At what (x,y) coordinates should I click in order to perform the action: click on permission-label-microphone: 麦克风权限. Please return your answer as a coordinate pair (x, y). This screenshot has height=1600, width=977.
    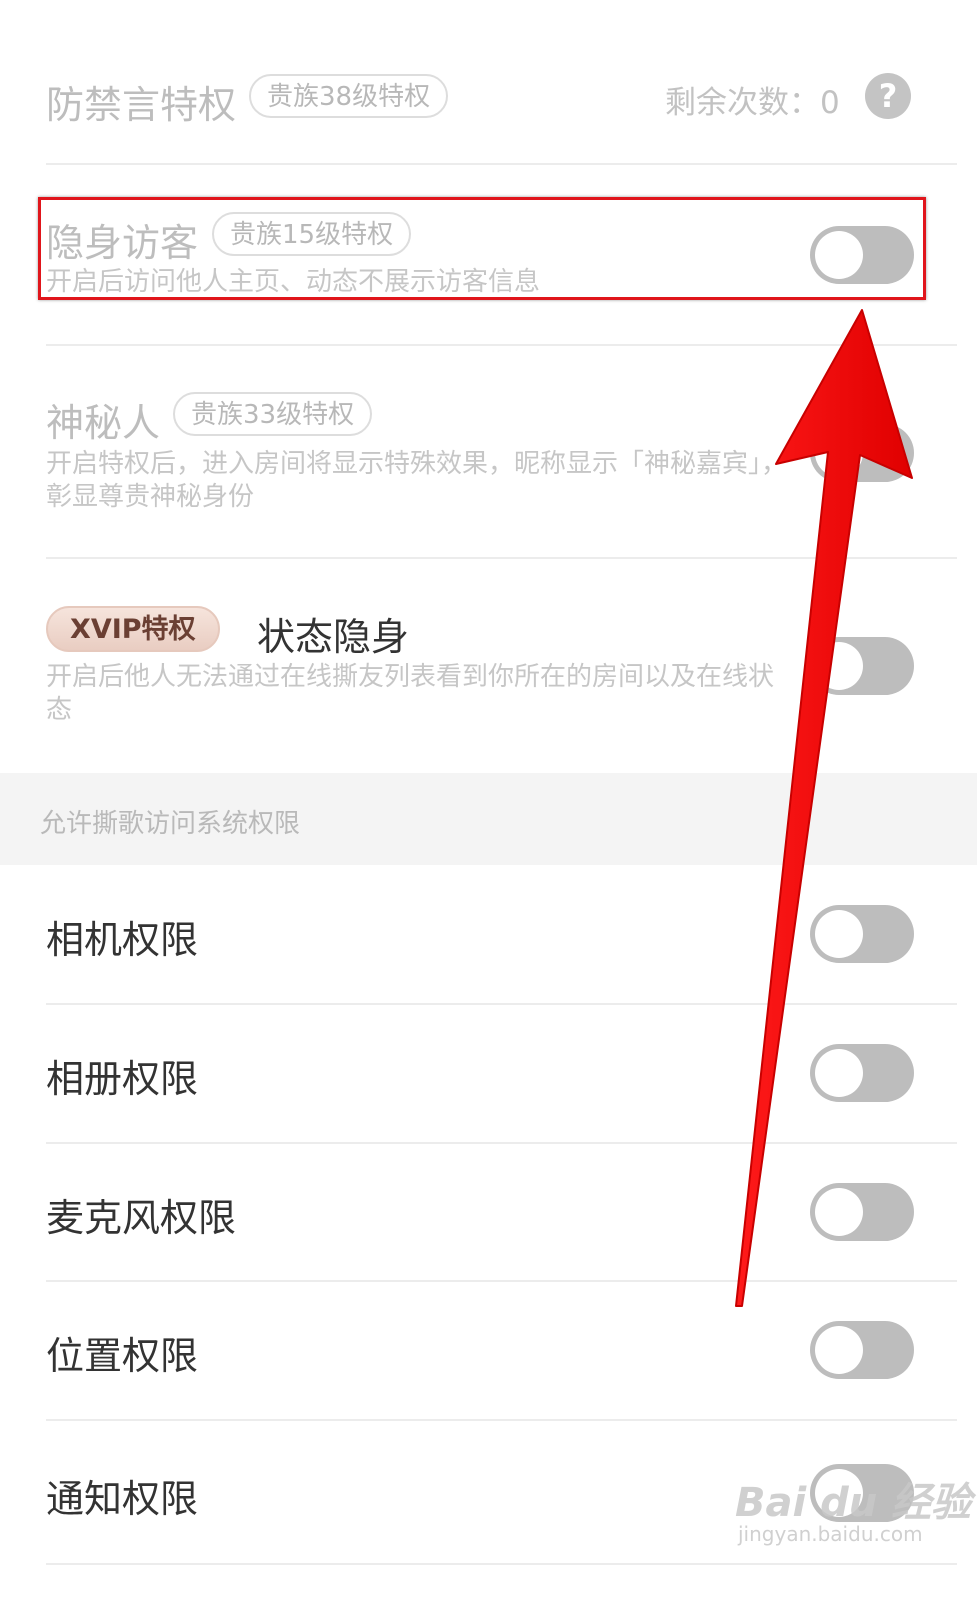
    Looking at the image, I should click on (141, 1218).